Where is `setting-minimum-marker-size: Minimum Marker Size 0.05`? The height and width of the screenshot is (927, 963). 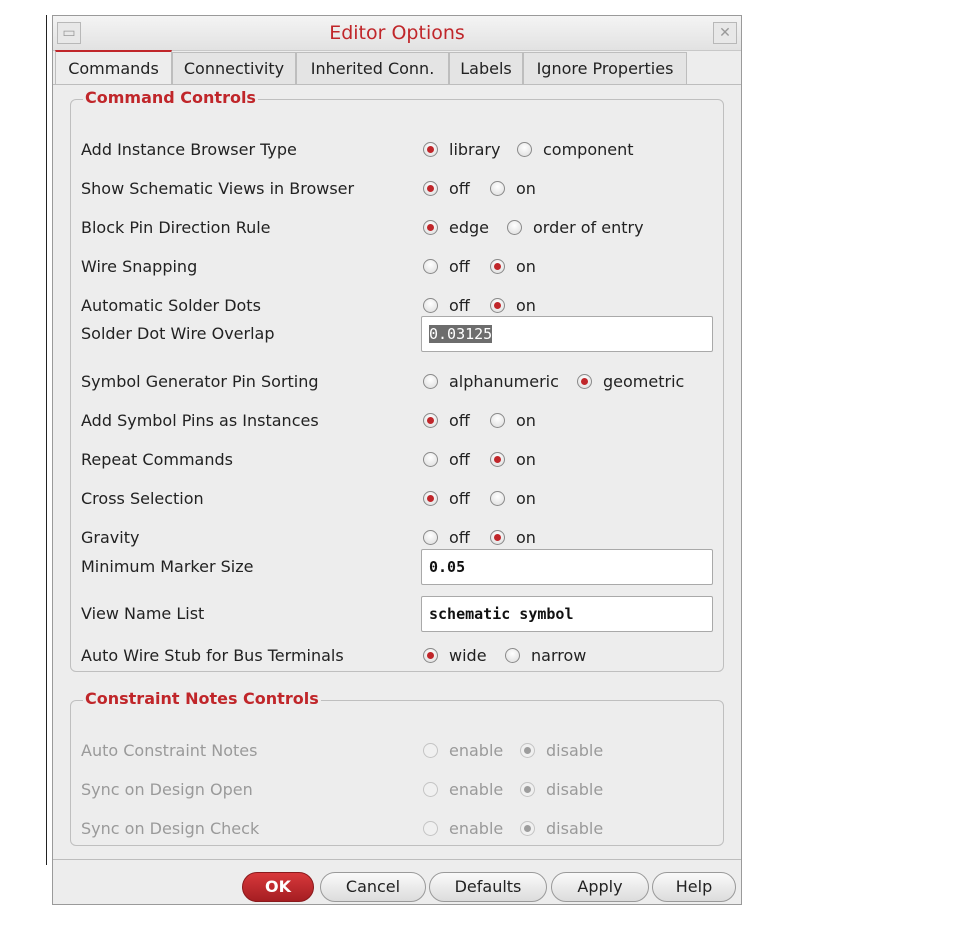
setting-minimum-marker-size: Minimum Marker Size 0.05 is located at coordinates (398, 569).